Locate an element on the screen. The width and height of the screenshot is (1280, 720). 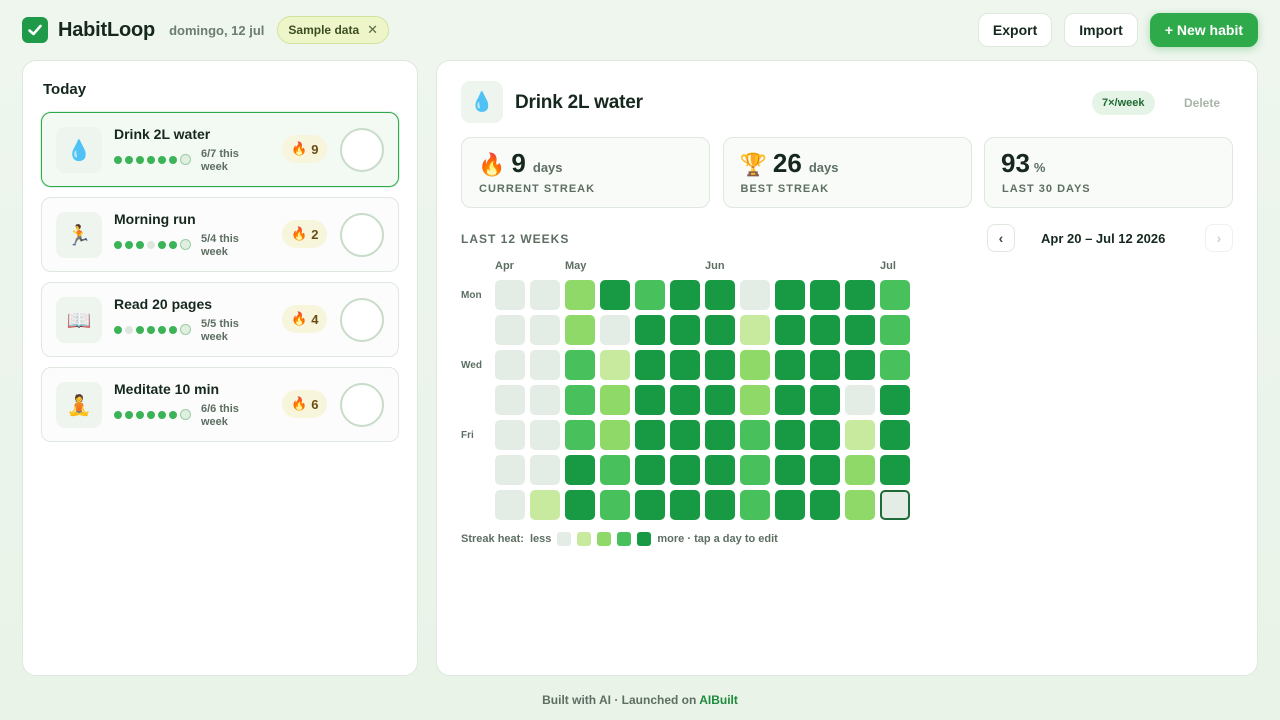
heatmap-cell-today is located at coordinates (895, 505).